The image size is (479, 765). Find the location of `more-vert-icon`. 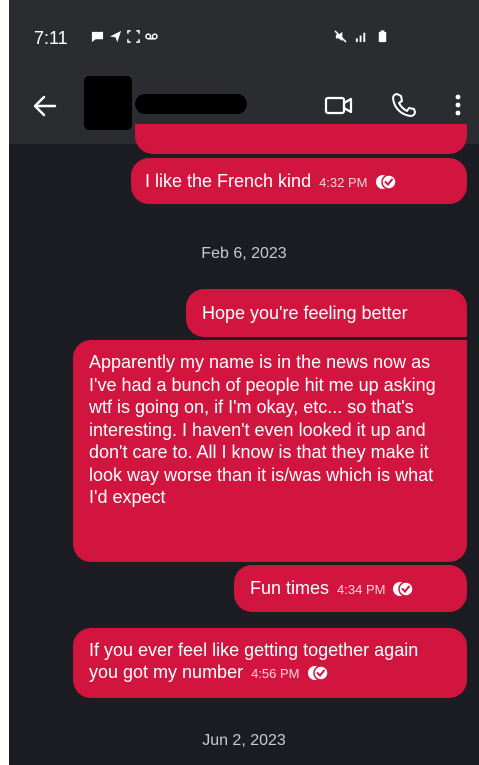

more-vert-icon is located at coordinates (458, 105).